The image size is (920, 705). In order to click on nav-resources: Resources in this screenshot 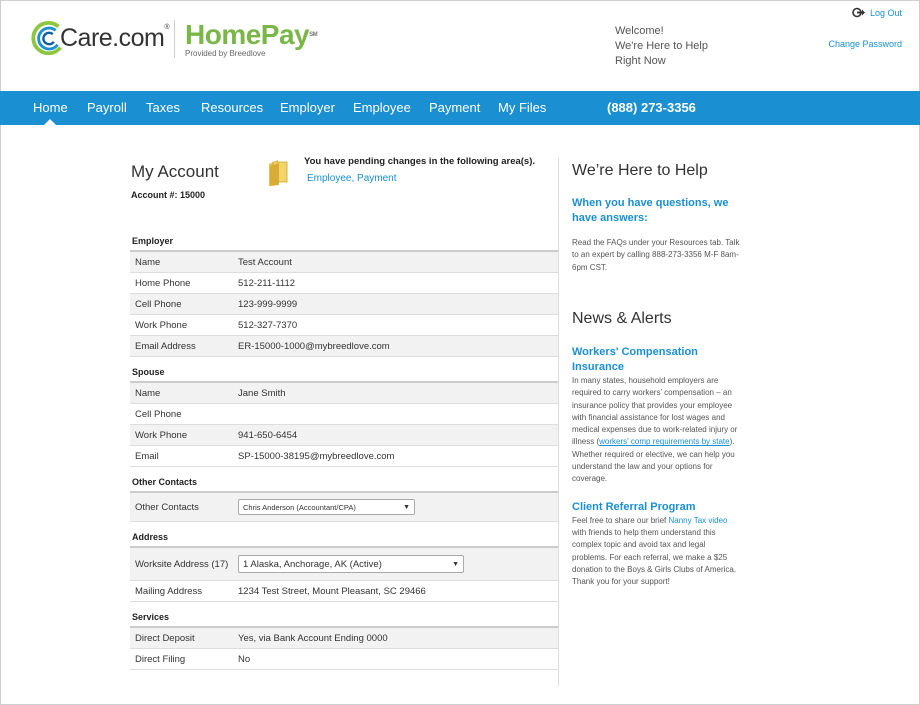, I will do `click(232, 108)`.